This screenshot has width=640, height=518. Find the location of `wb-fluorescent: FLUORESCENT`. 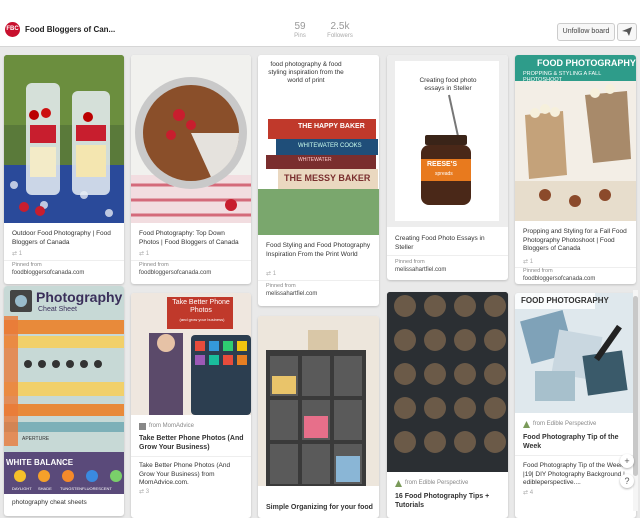

wb-fluorescent: FLUORESCENT is located at coordinates (97, 488).